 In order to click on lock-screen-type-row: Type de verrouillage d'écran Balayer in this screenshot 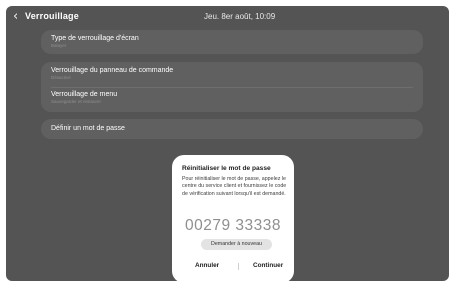, I will do `click(232, 41)`.